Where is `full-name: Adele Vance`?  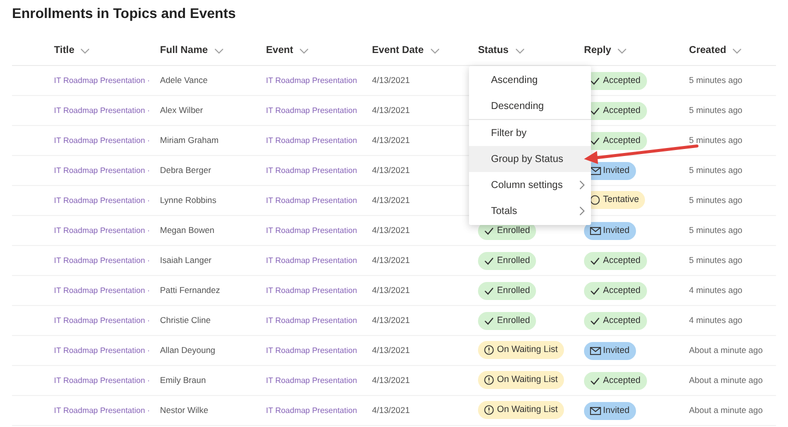
full-name: Adele Vance is located at coordinates (184, 80).